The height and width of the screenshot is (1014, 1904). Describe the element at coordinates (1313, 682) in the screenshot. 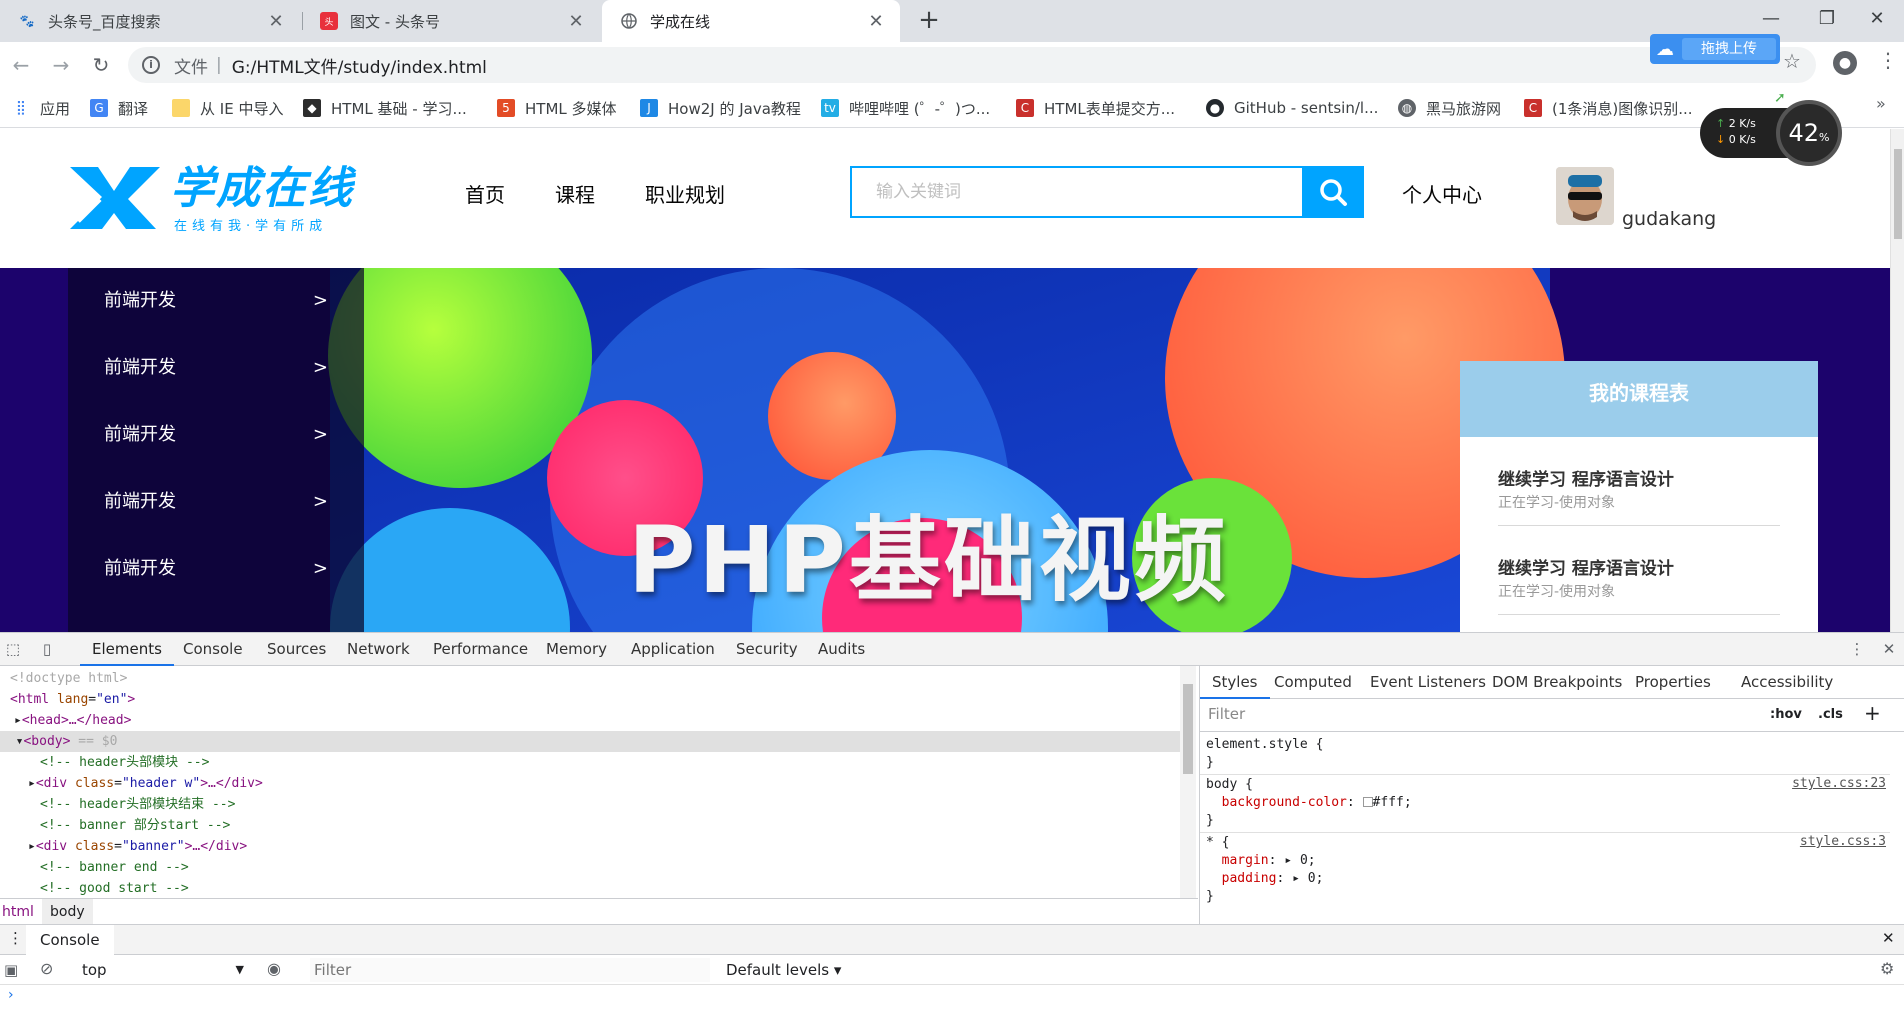

I see `styles-tab-computed: Computed` at that location.